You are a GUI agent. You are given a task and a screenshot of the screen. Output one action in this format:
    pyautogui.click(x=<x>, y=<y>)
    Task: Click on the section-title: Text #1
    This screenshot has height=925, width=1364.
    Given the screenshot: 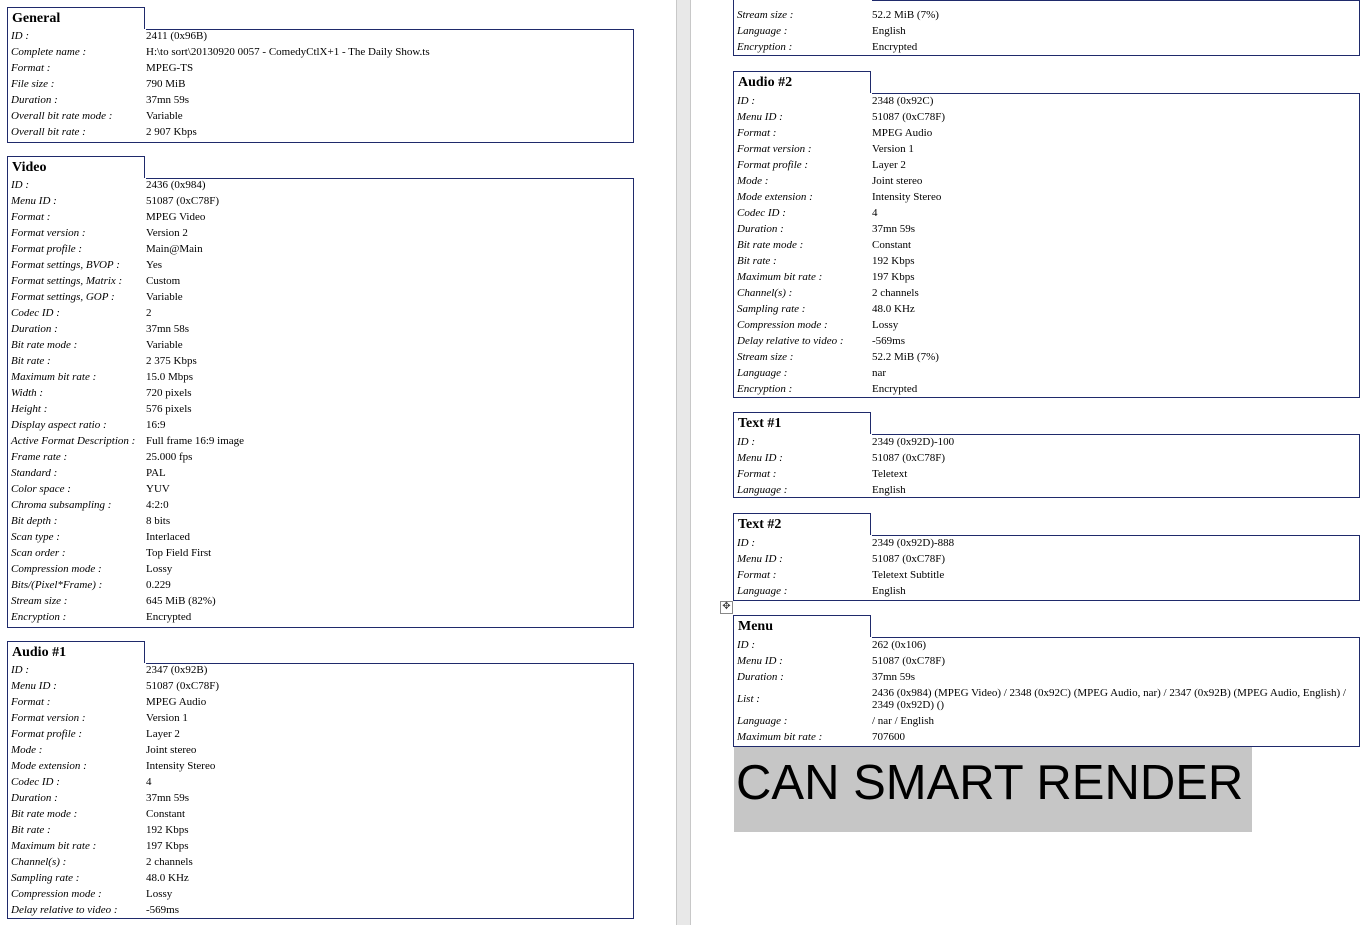 What is the action you would take?
    pyautogui.click(x=802, y=423)
    